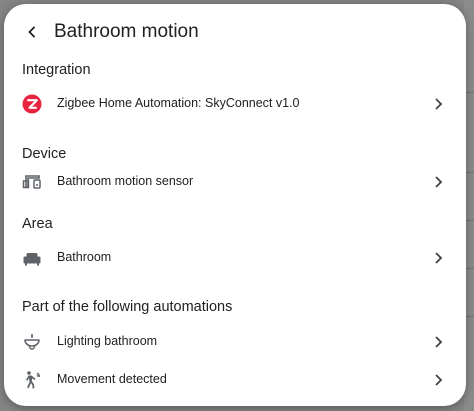 Image resolution: width=474 pixels, height=411 pixels. Describe the element at coordinates (37, 224) in the screenshot. I see `section-title-area: Area` at that location.